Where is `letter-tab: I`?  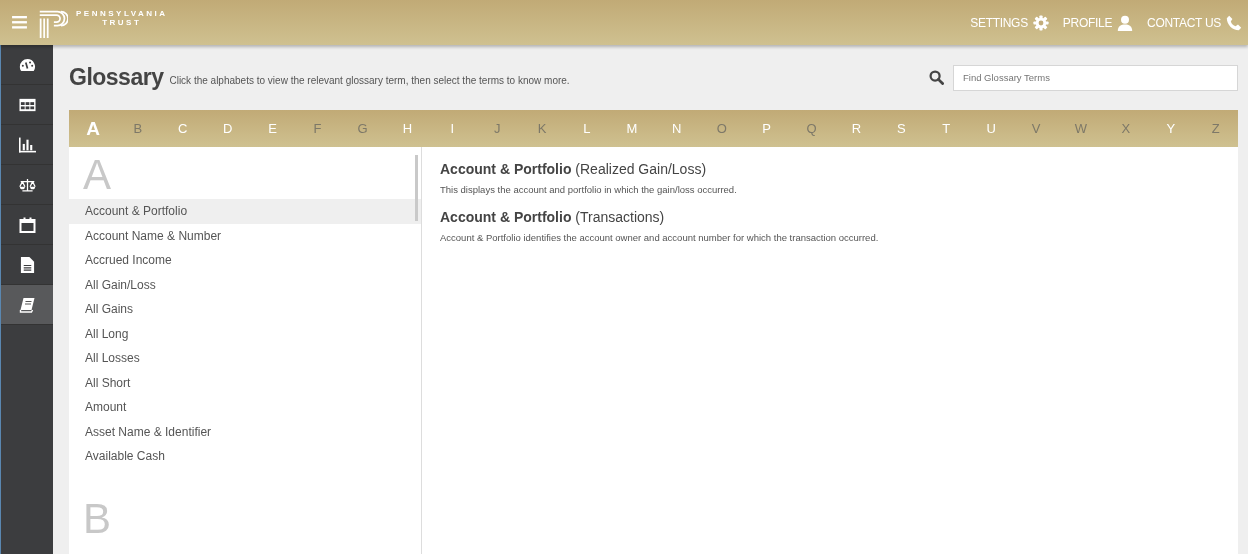
letter-tab: I is located at coordinates (452, 128).